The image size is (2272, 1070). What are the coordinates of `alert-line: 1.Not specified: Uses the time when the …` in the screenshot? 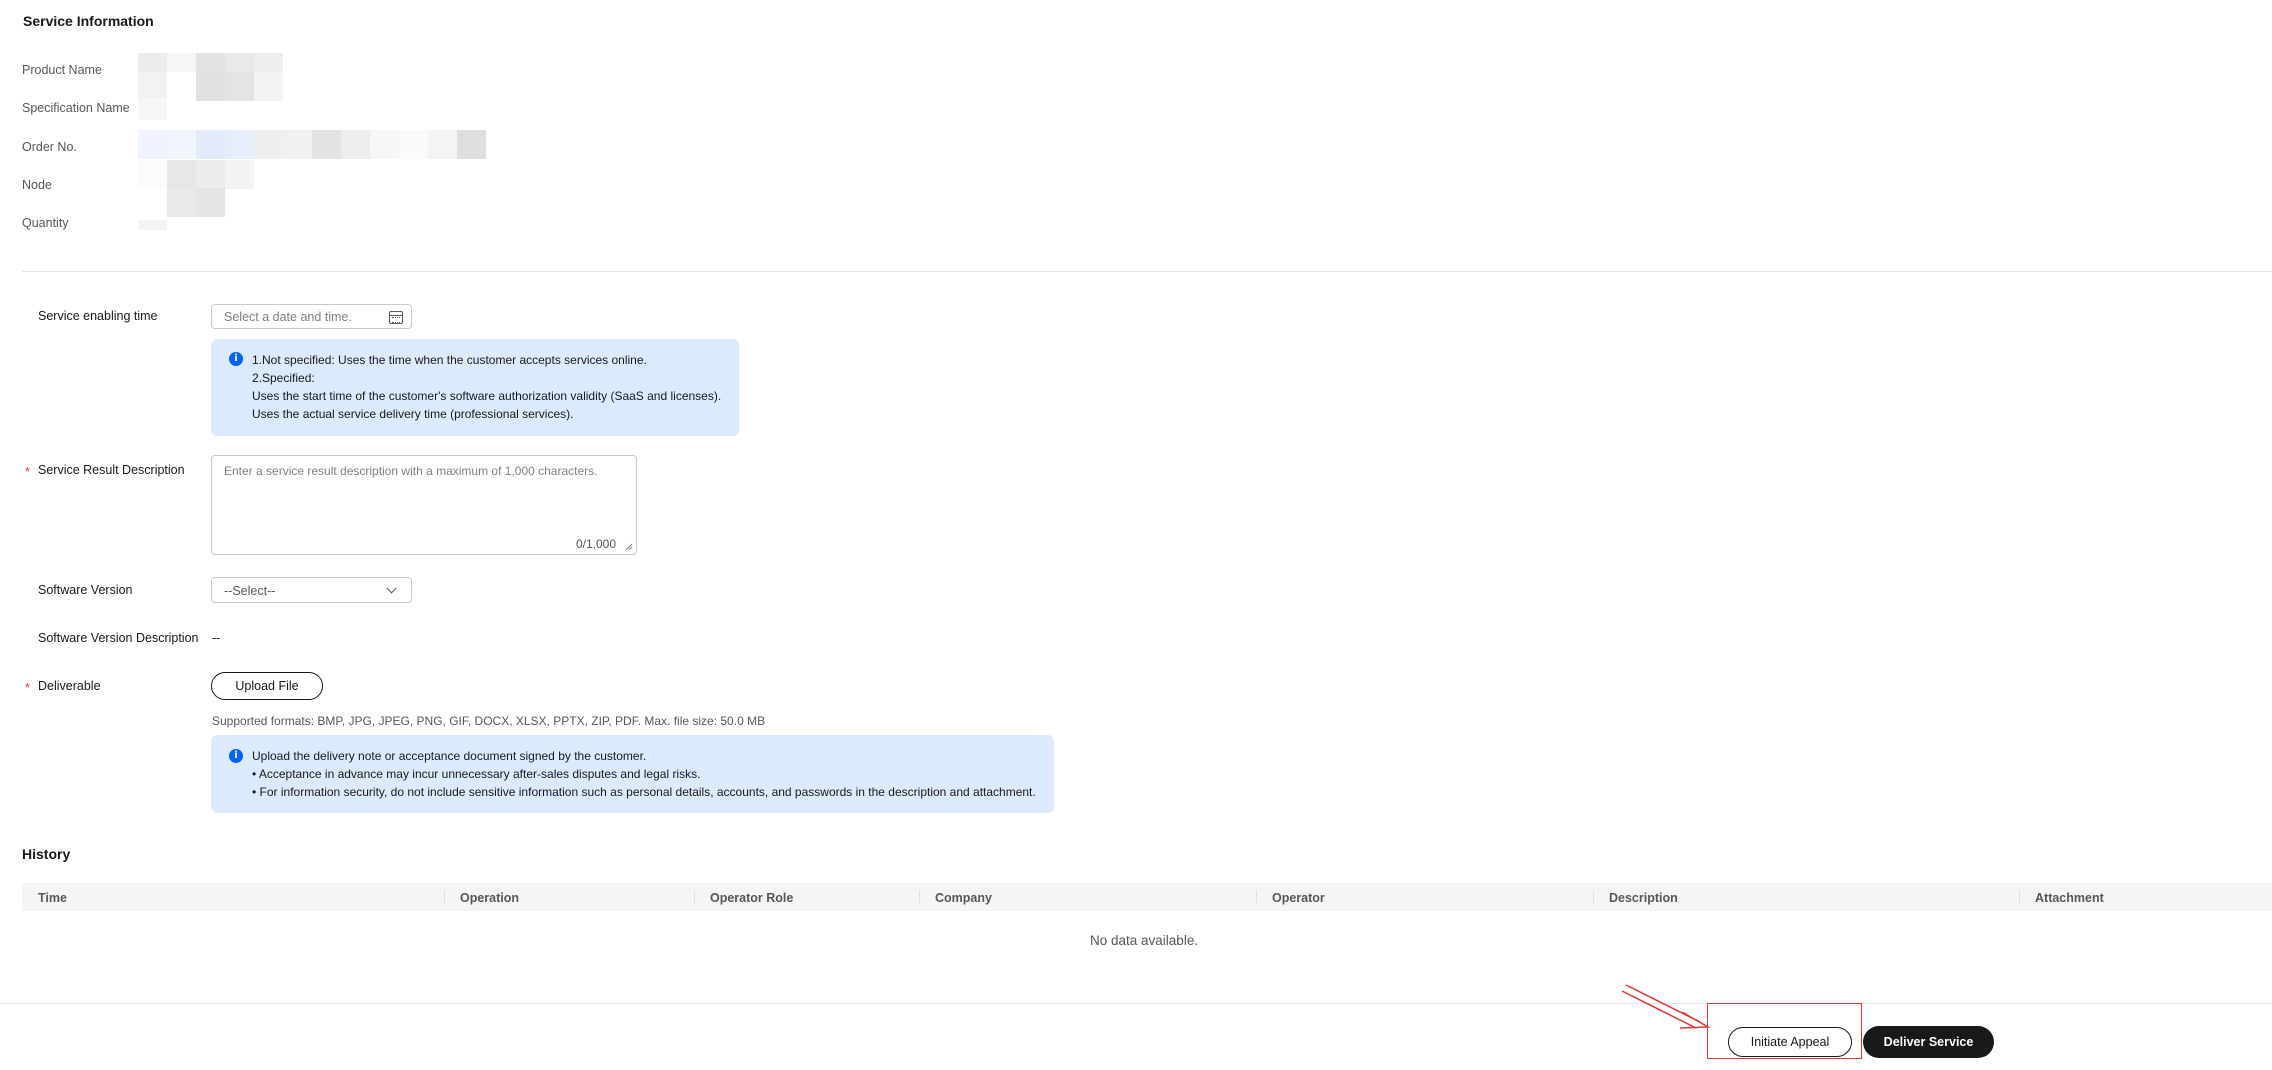 It's located at (449, 360).